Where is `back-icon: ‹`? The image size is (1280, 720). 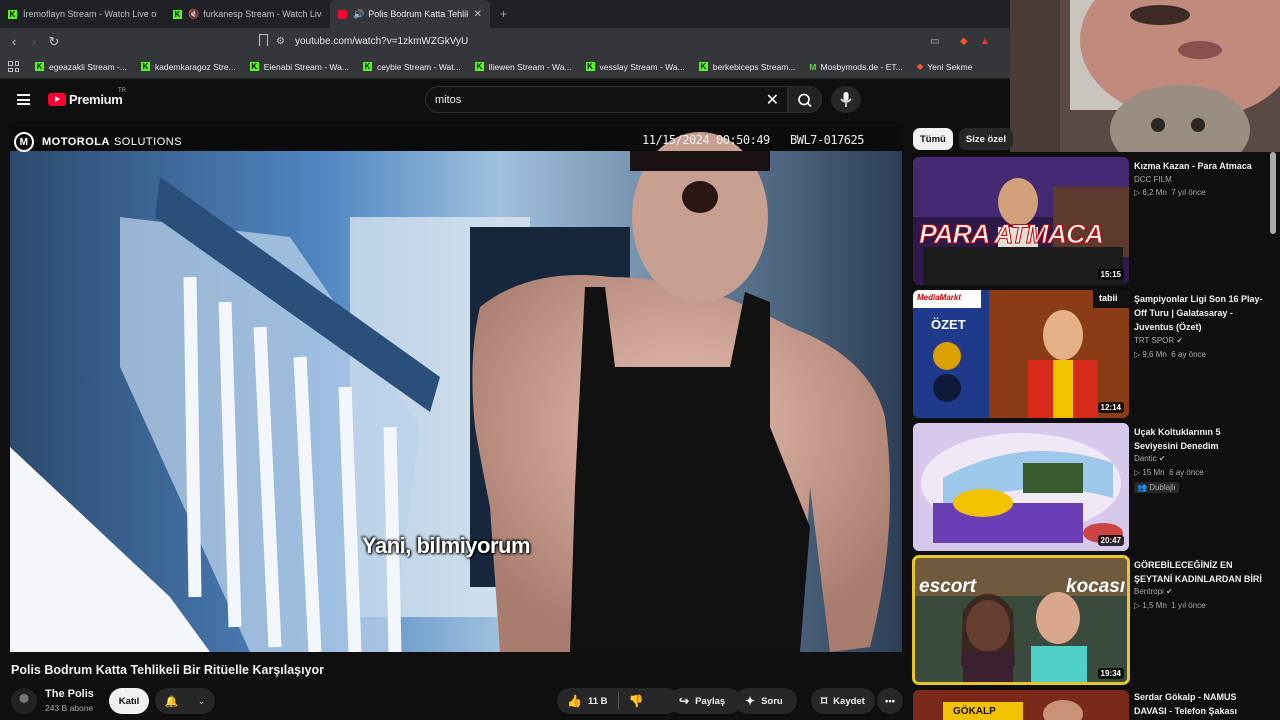 back-icon: ‹ is located at coordinates (14, 41).